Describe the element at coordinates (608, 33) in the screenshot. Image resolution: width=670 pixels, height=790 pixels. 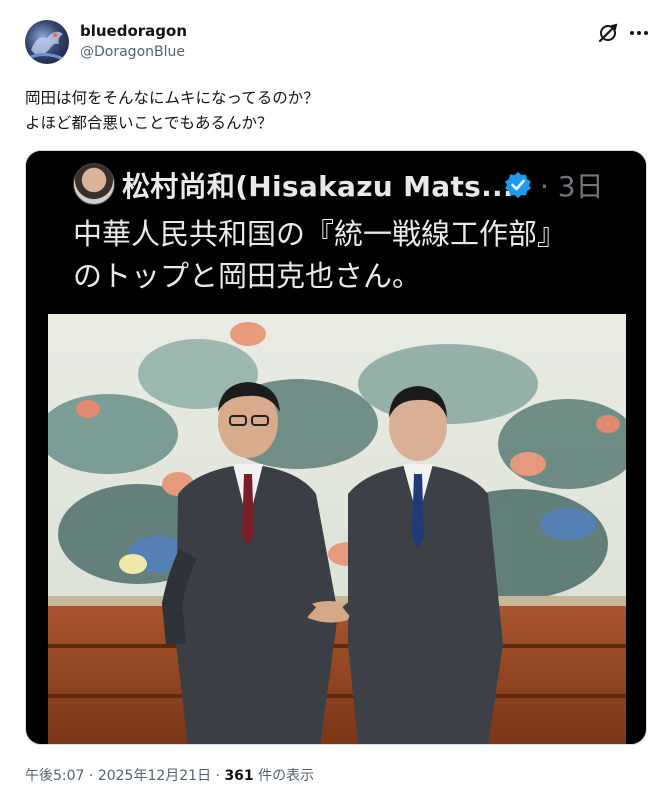
I see `grok-icon` at that location.